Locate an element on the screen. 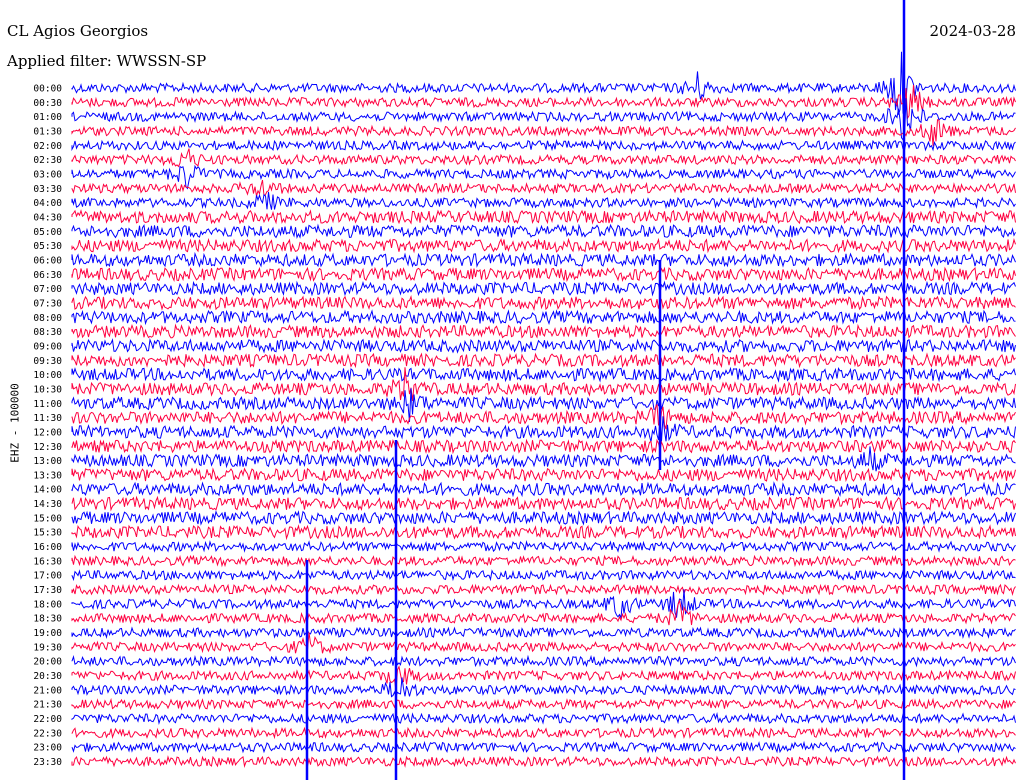  row-time-label: 03:00 is located at coordinates (47, 174).